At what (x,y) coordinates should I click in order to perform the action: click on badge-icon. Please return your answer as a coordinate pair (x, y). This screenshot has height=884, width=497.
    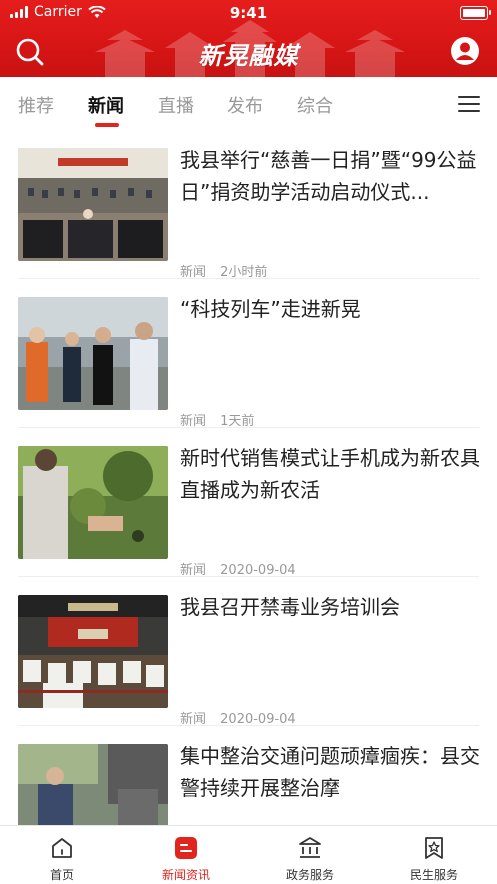
    Looking at the image, I should click on (434, 848).